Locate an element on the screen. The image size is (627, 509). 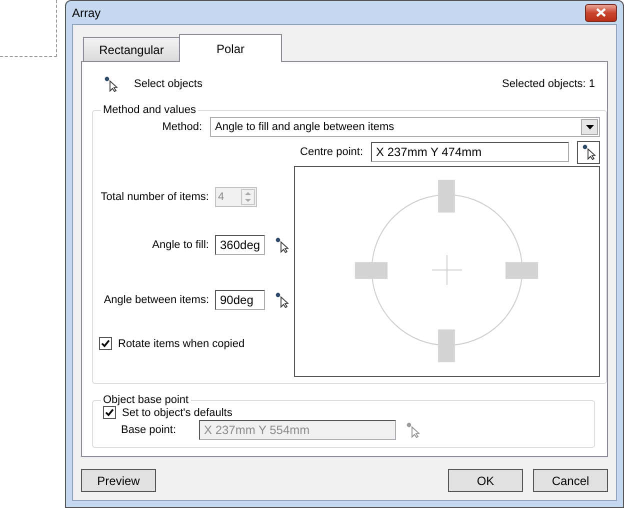
pick-point-button is located at coordinates (588, 152).